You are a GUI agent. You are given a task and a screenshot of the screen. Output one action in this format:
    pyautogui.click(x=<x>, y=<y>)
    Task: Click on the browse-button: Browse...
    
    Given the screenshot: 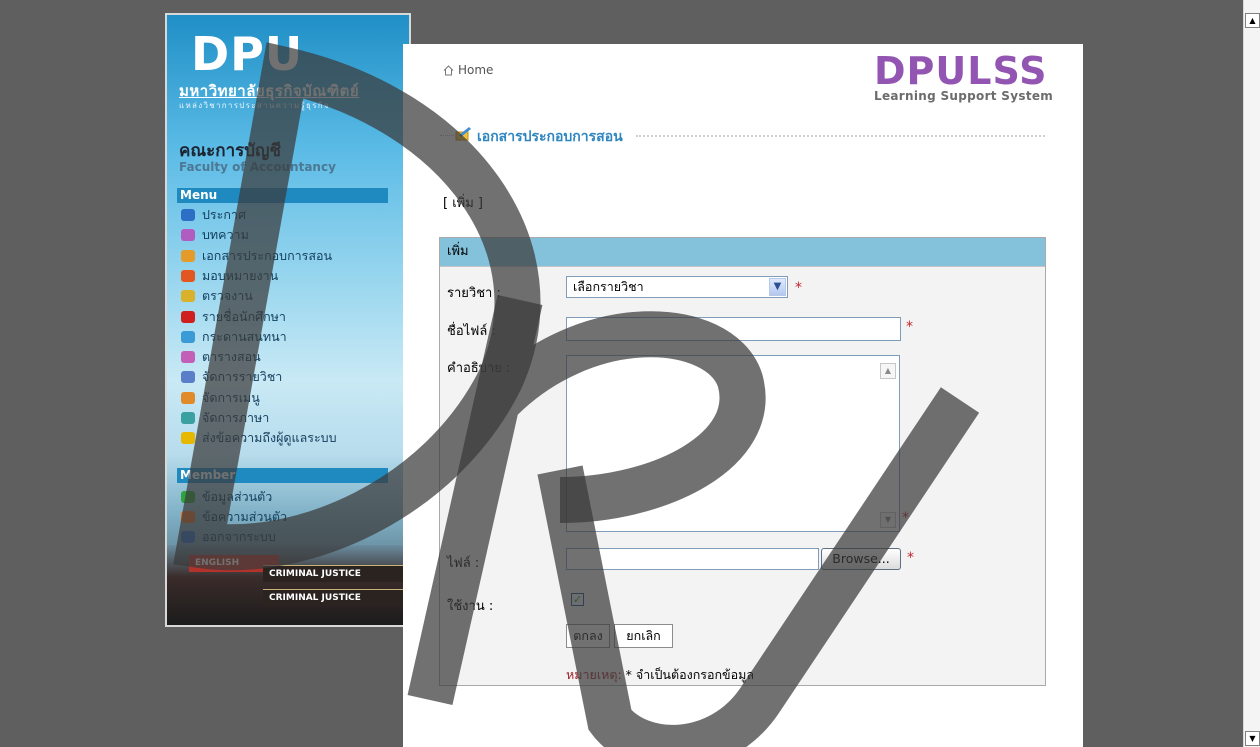 What is the action you would take?
    pyautogui.click(x=861, y=559)
    